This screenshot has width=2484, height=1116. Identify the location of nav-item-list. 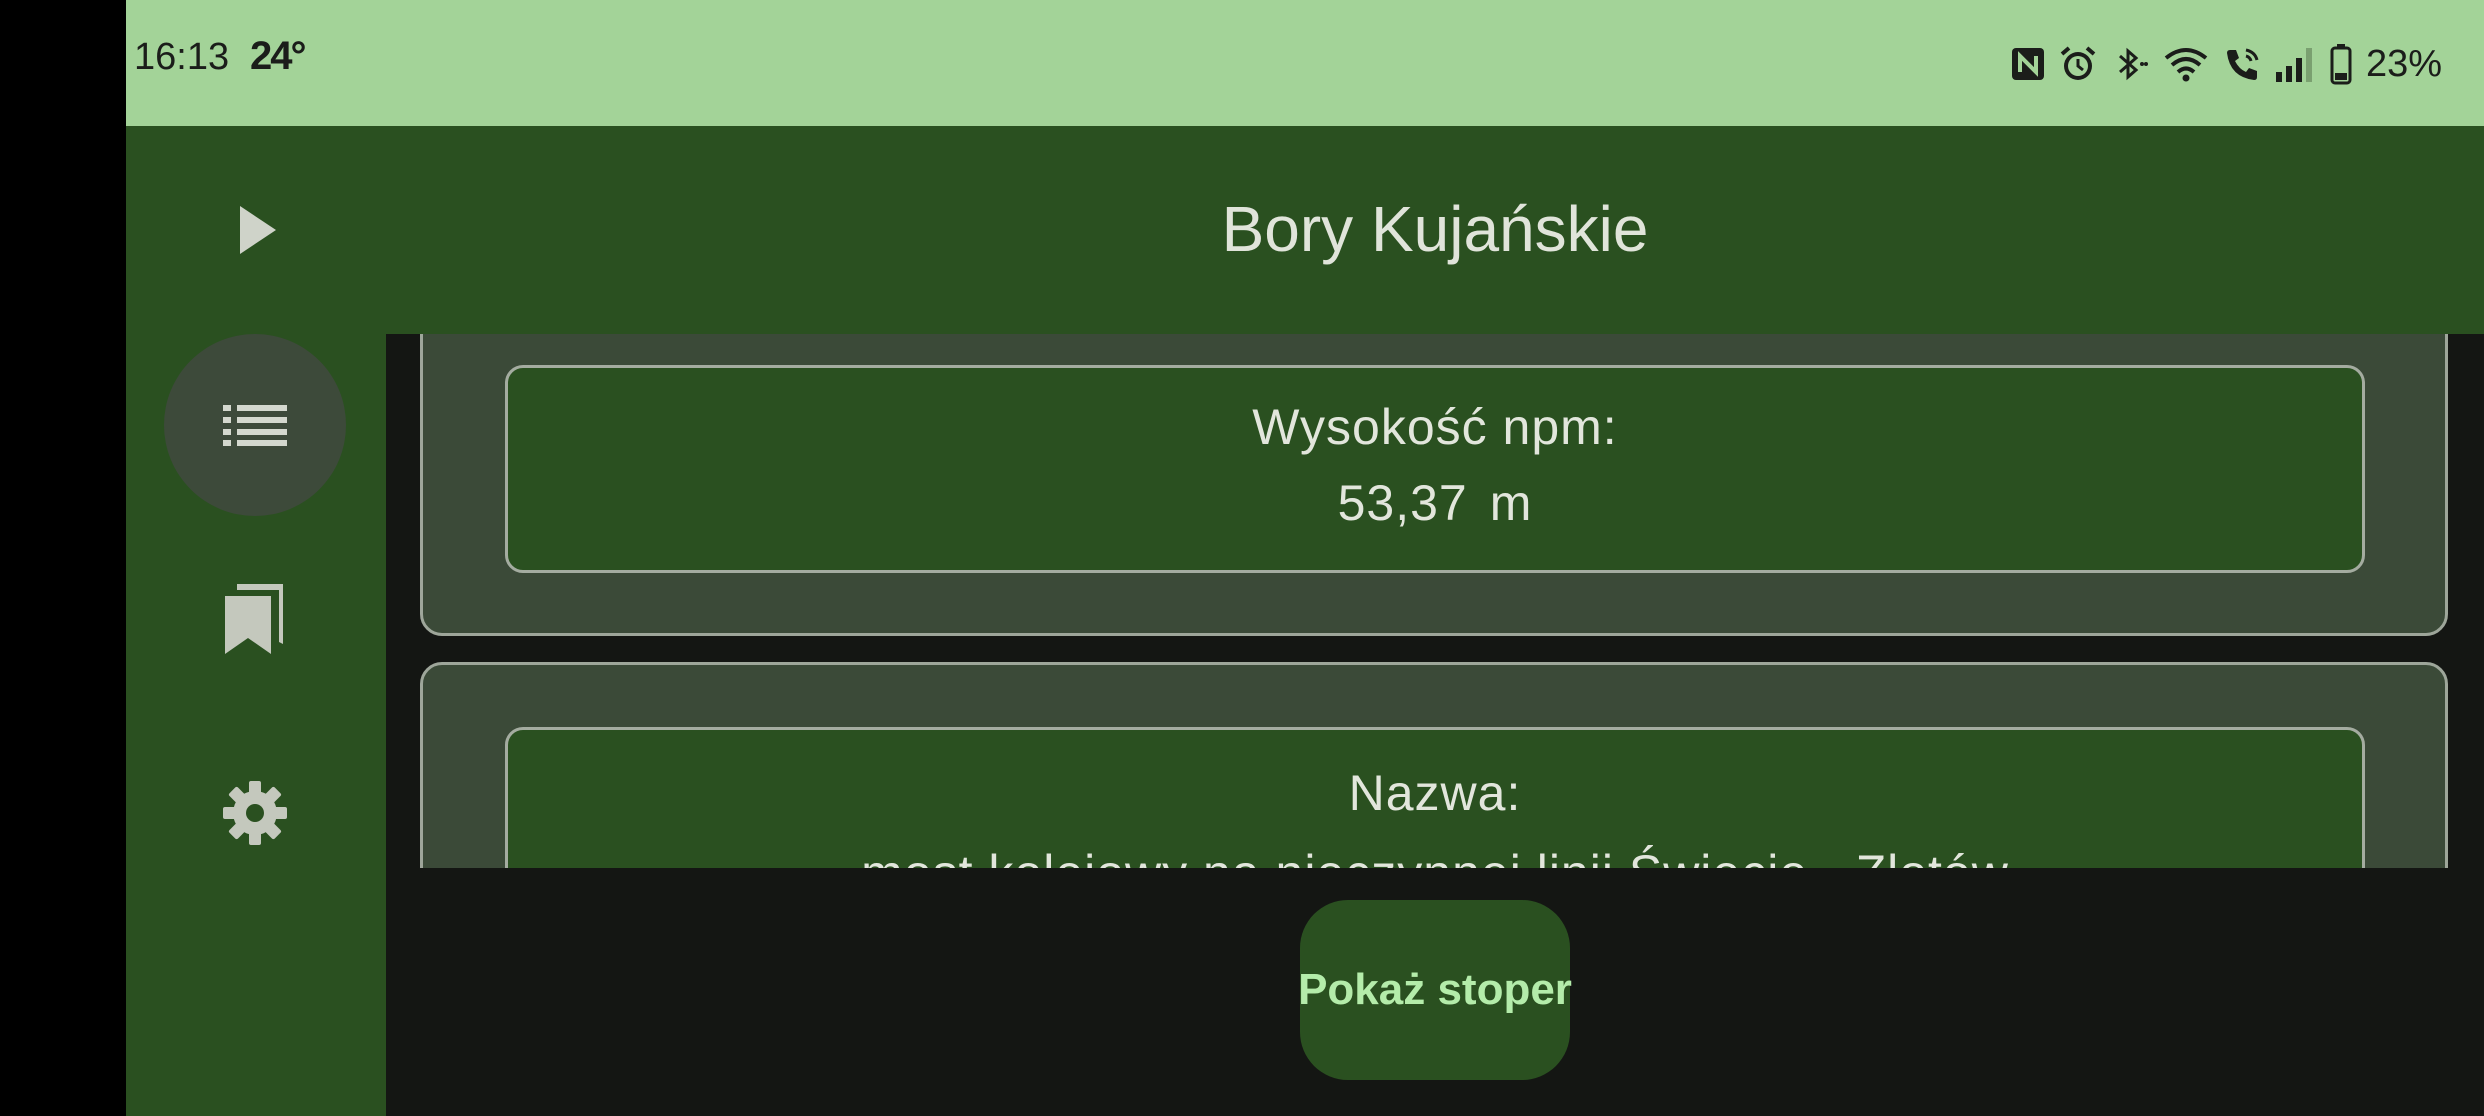
(255, 425).